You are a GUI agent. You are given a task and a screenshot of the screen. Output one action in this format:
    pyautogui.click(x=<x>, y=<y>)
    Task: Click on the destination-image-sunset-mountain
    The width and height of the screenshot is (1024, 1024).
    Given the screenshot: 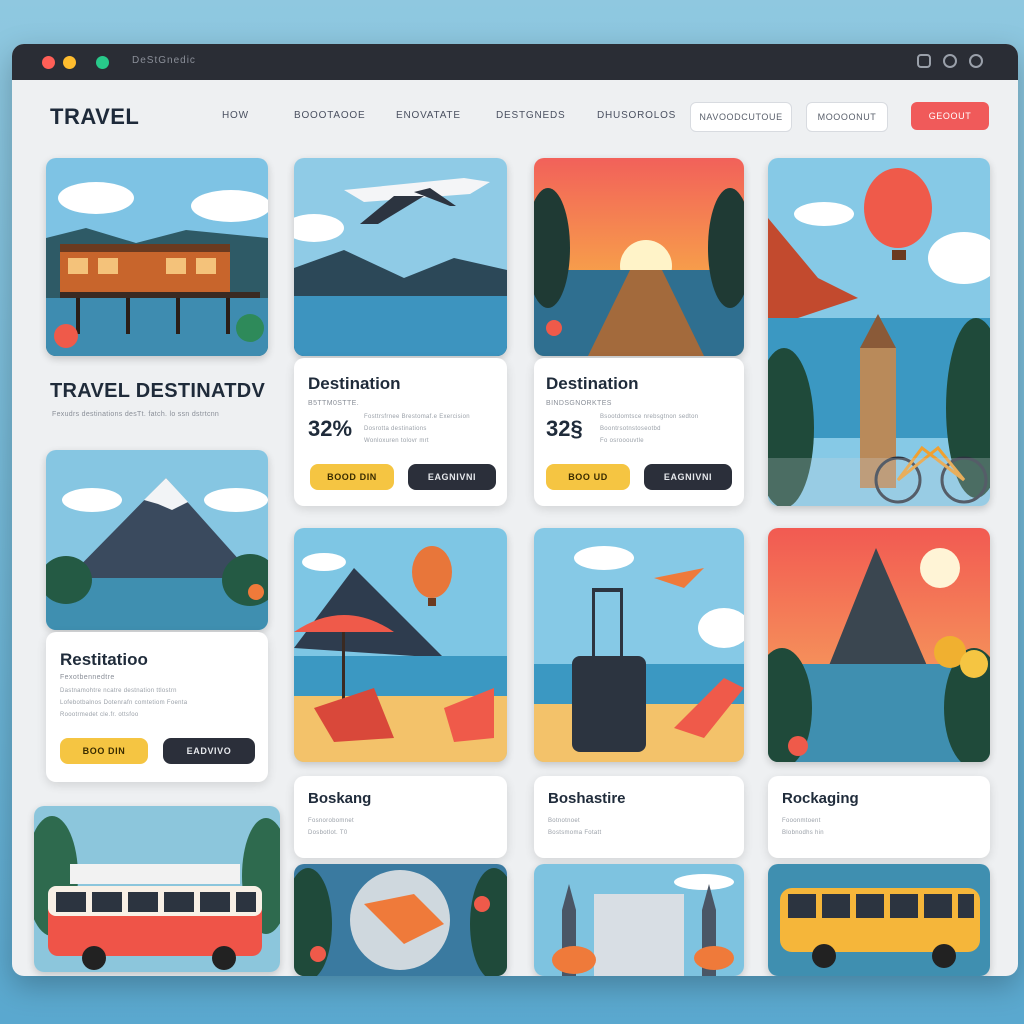 What is the action you would take?
    pyautogui.click(x=879, y=645)
    